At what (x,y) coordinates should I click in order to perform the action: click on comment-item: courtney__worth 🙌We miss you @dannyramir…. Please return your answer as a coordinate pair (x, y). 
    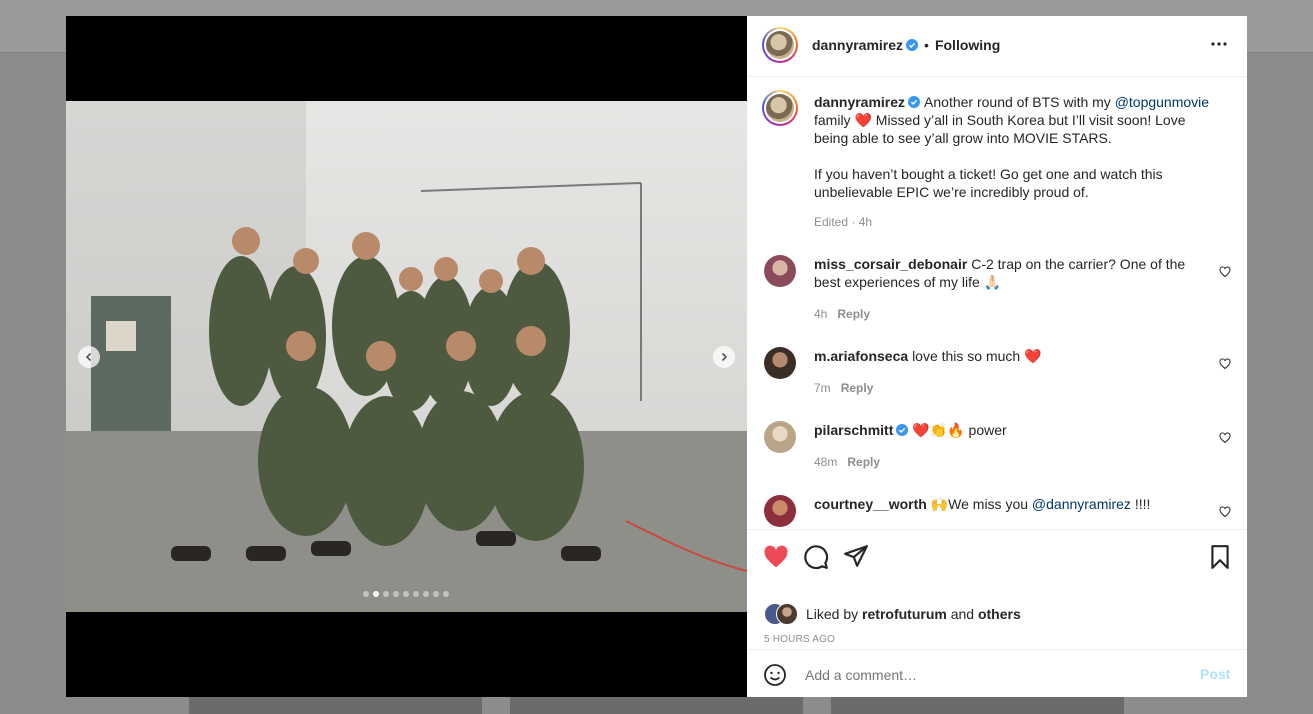
    Looking at the image, I should click on (1011, 504).